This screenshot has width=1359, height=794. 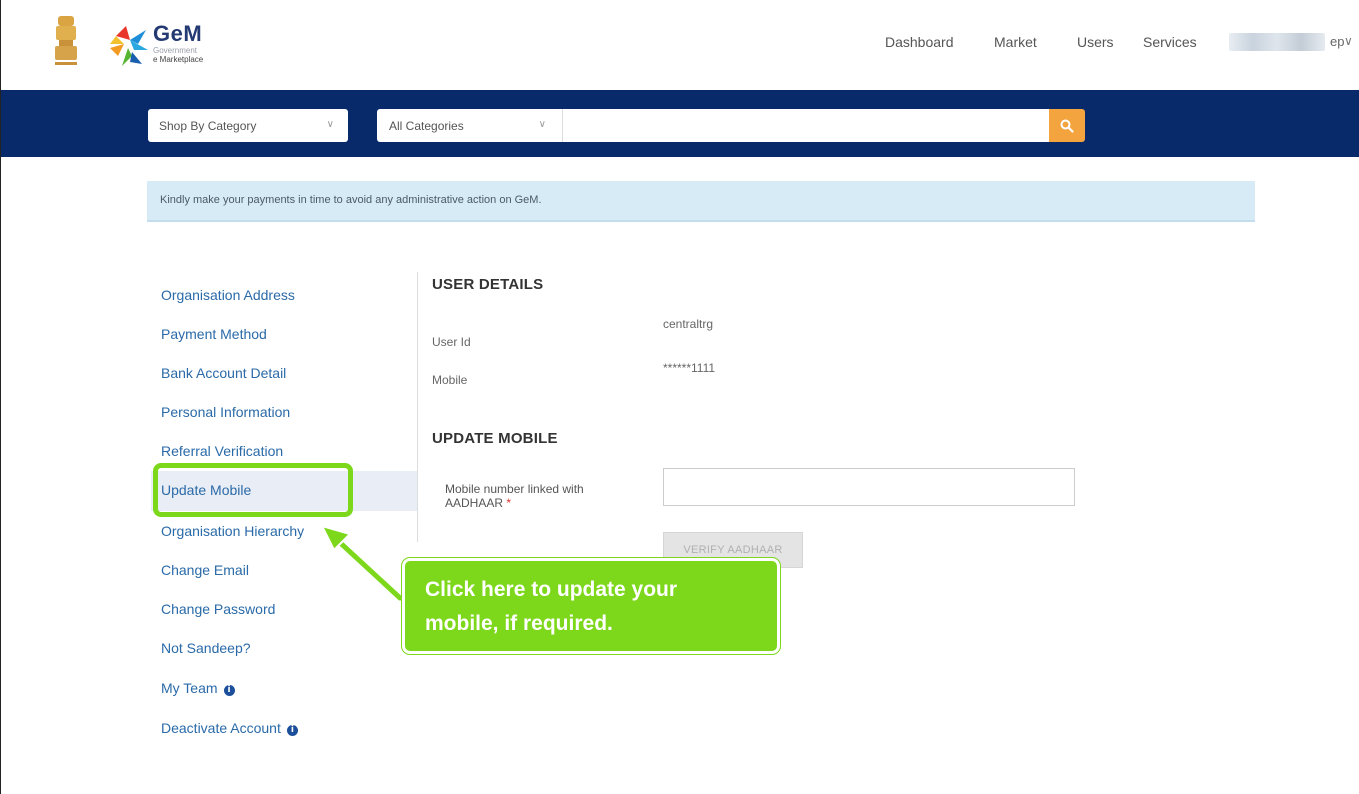 What do you see at coordinates (221, 728) in the screenshot?
I see `sidebar-item-label: Deactivate Account` at bounding box center [221, 728].